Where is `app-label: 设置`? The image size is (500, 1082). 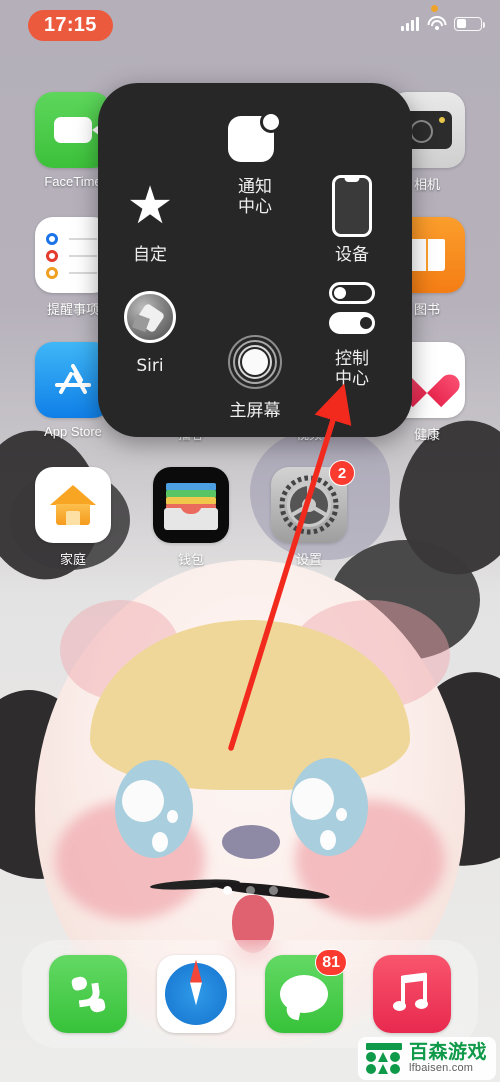 app-label: 设置 is located at coordinates (308, 559).